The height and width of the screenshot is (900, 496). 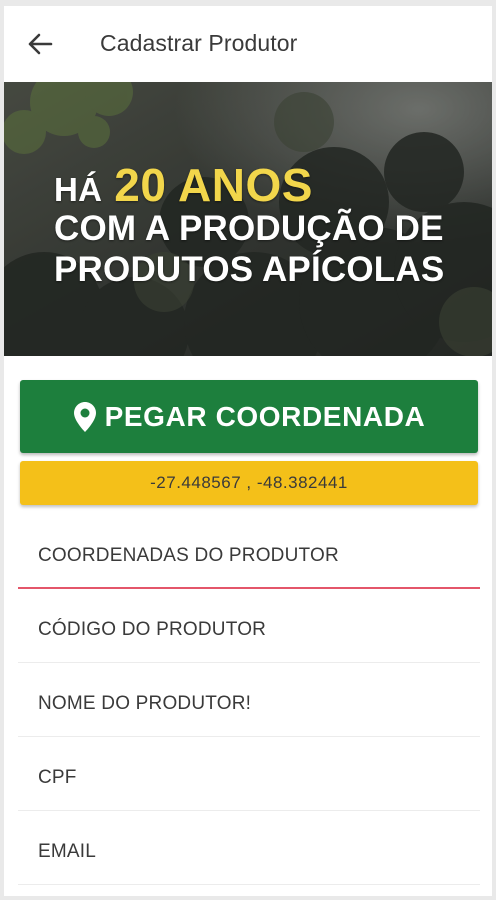 I want to click on hero-line-1: HÁ 20 ANOS, so click(x=249, y=184).